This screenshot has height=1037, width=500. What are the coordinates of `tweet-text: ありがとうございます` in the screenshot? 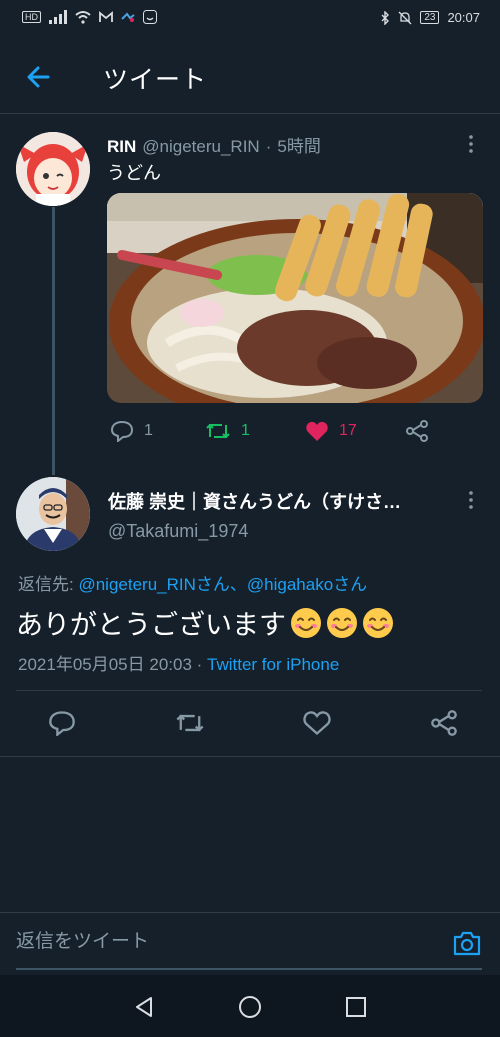 It's located at (205, 622).